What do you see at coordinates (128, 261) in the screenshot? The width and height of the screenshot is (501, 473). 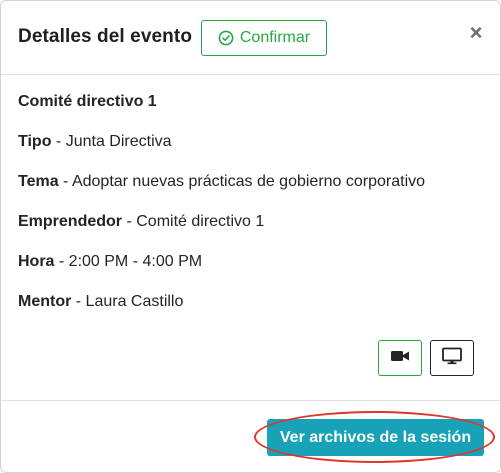 I see `detail-value: - 2:00 PM - 4:00 PM` at bounding box center [128, 261].